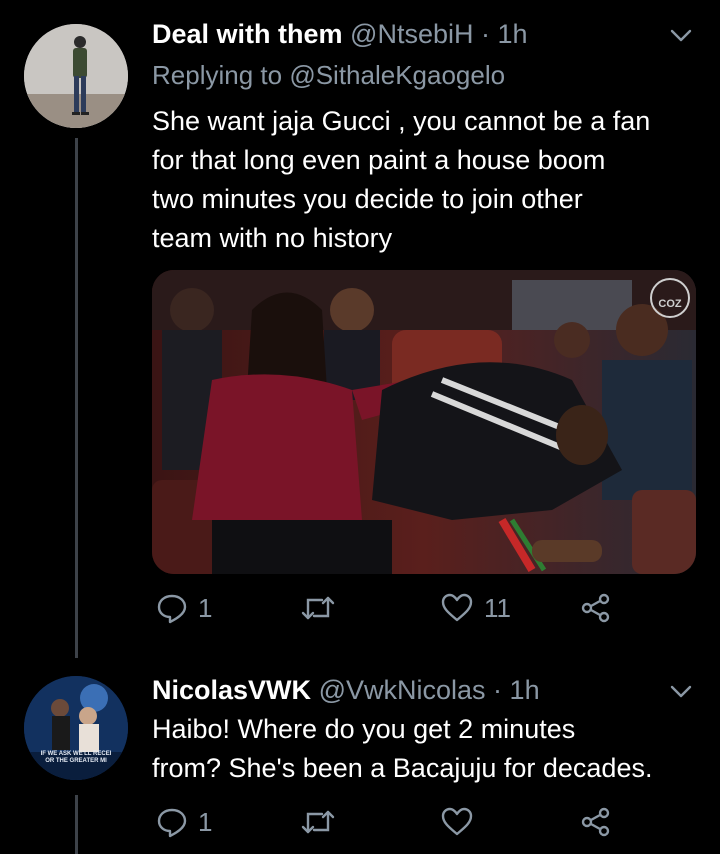 The width and height of the screenshot is (720, 854). I want to click on tweet-text-line: team with no history, so click(272, 238).